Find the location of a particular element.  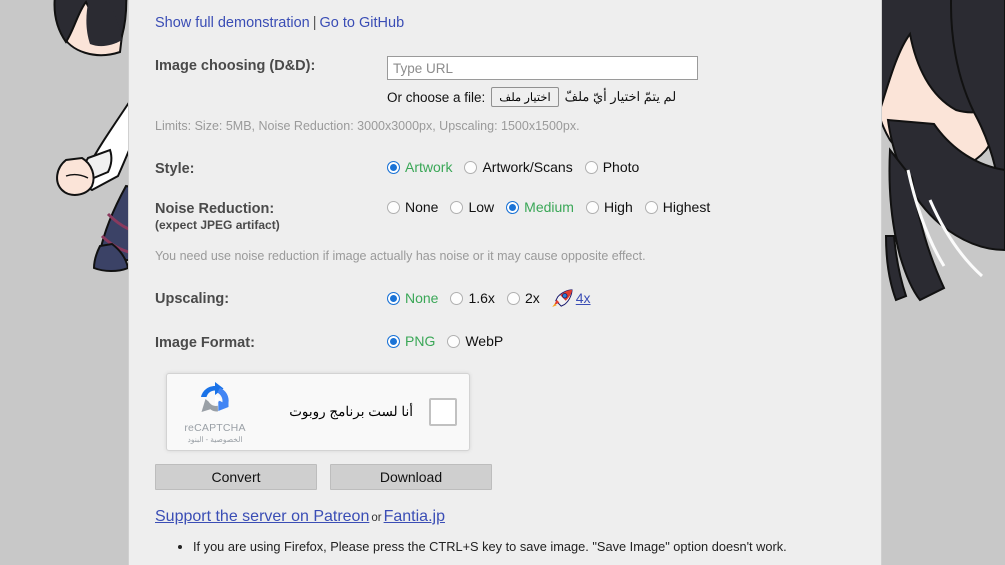

upscaling-option-label: 1.6x is located at coordinates (481, 298).